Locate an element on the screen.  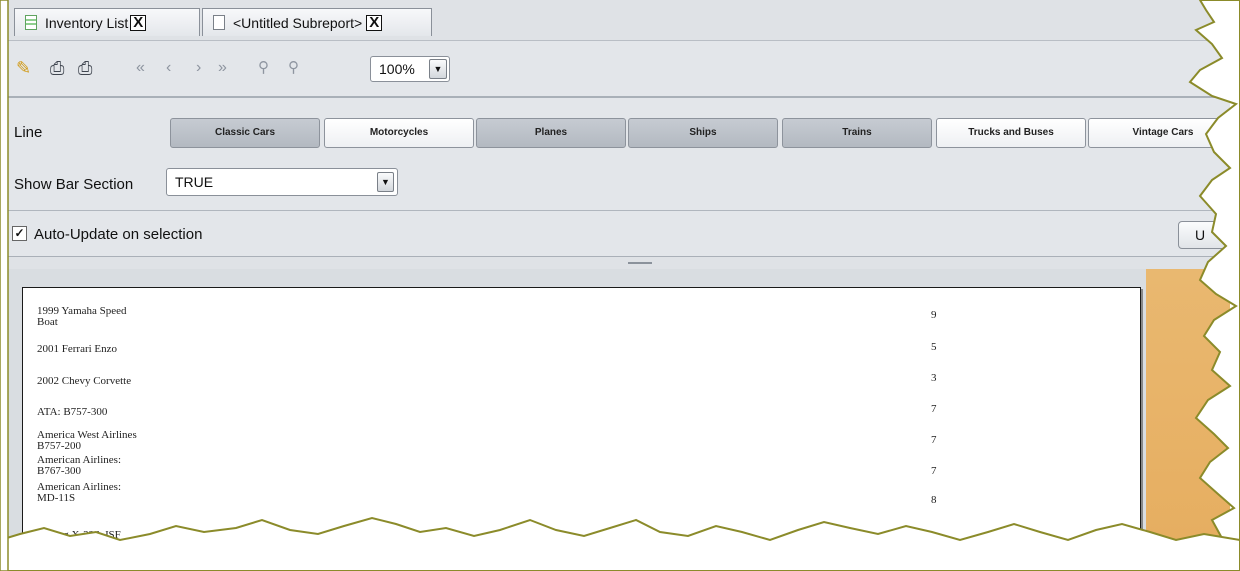
report-toolbar: ✎ ⎙ ⎙ « ‹ › » ⚲ ⚲ 100% ▼ is located at coordinates (619, 68).